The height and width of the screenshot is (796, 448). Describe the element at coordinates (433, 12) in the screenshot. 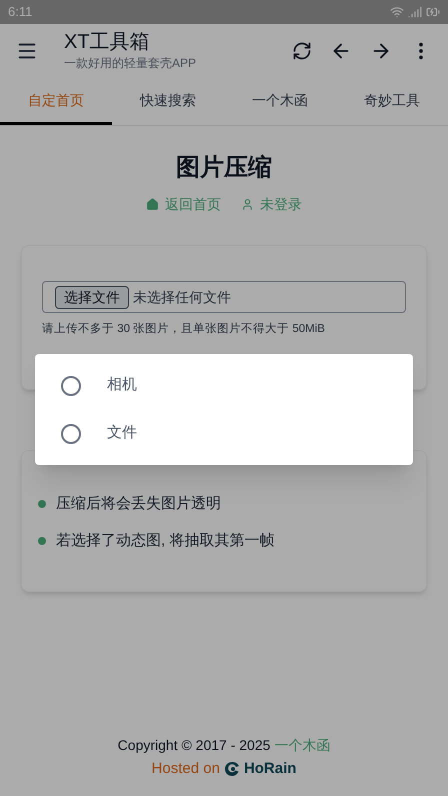

I see `battery-icon` at that location.